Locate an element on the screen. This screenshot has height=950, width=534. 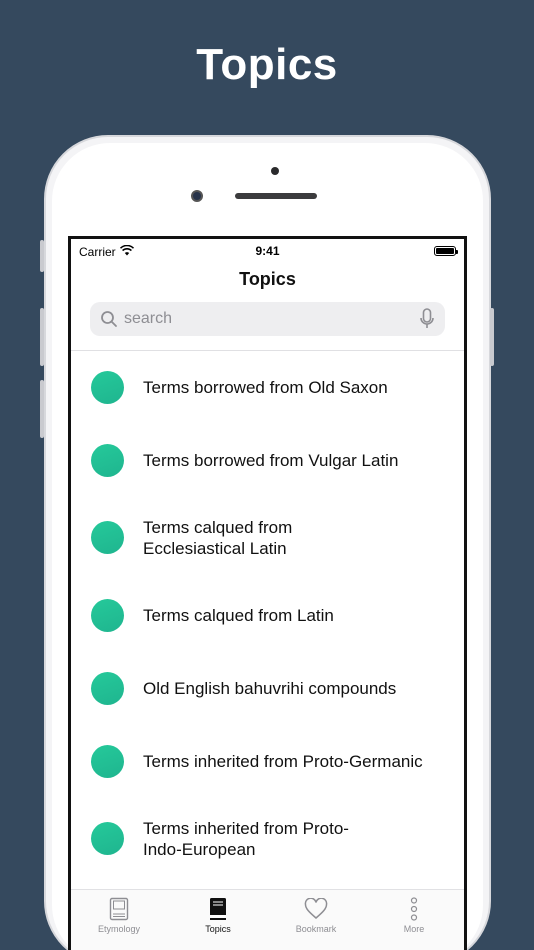
list-item: Terms borrowed from Vulgar Latin is located at coordinates (267, 460).